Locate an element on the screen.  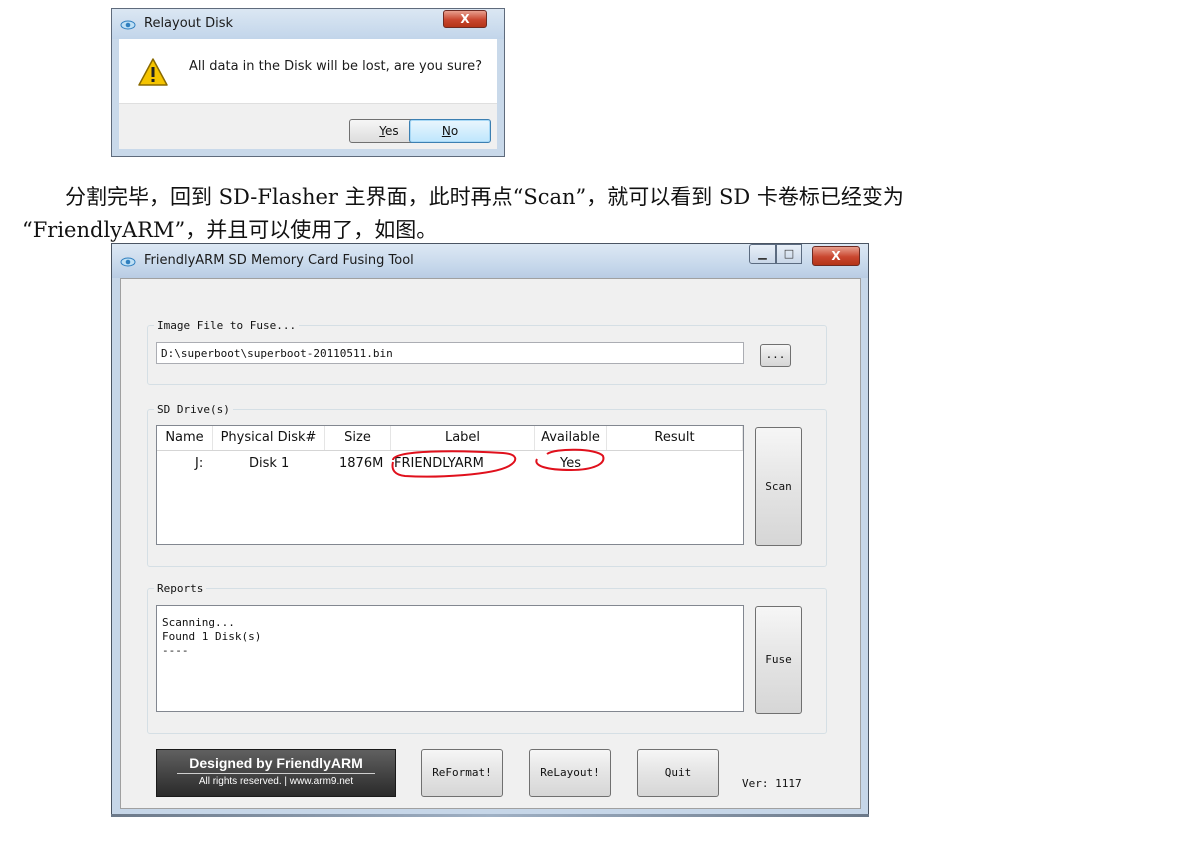
hand-drawn-annotation is located at coordinates (498, 463).